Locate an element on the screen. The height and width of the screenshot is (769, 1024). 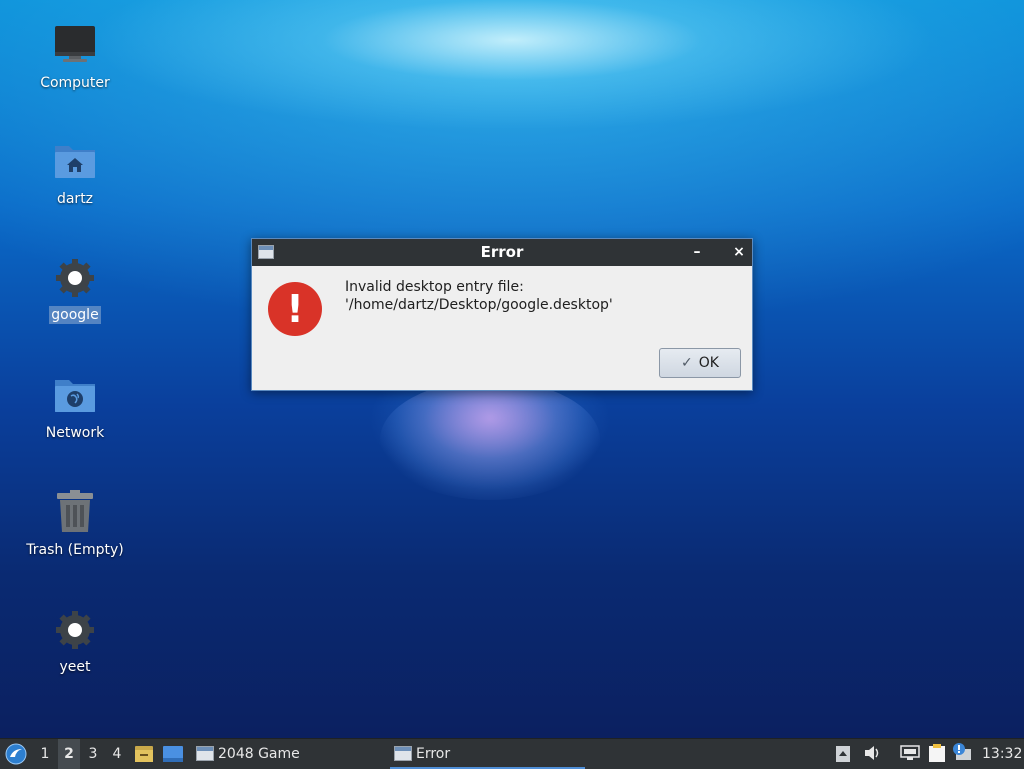
file-manager-icon is located at coordinates (144, 754).